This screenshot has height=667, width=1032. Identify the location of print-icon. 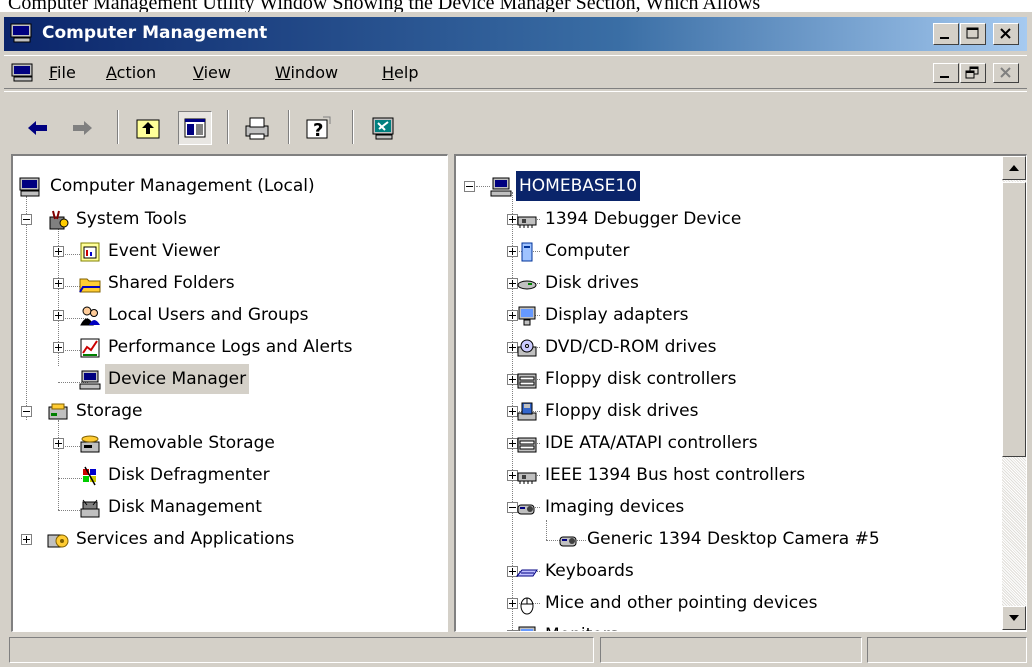
(256, 128).